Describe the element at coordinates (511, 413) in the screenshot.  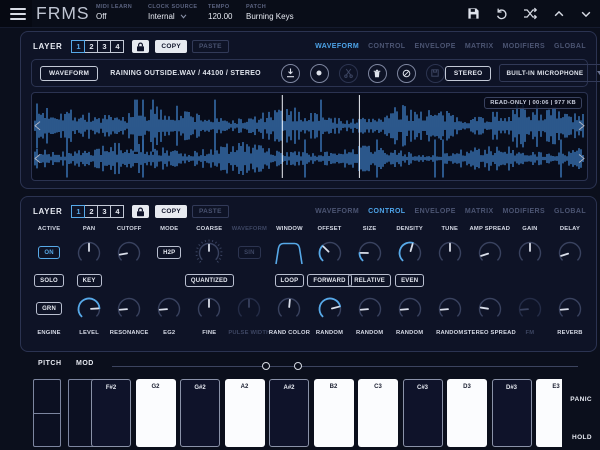
I see `key-d-3: D#3` at that location.